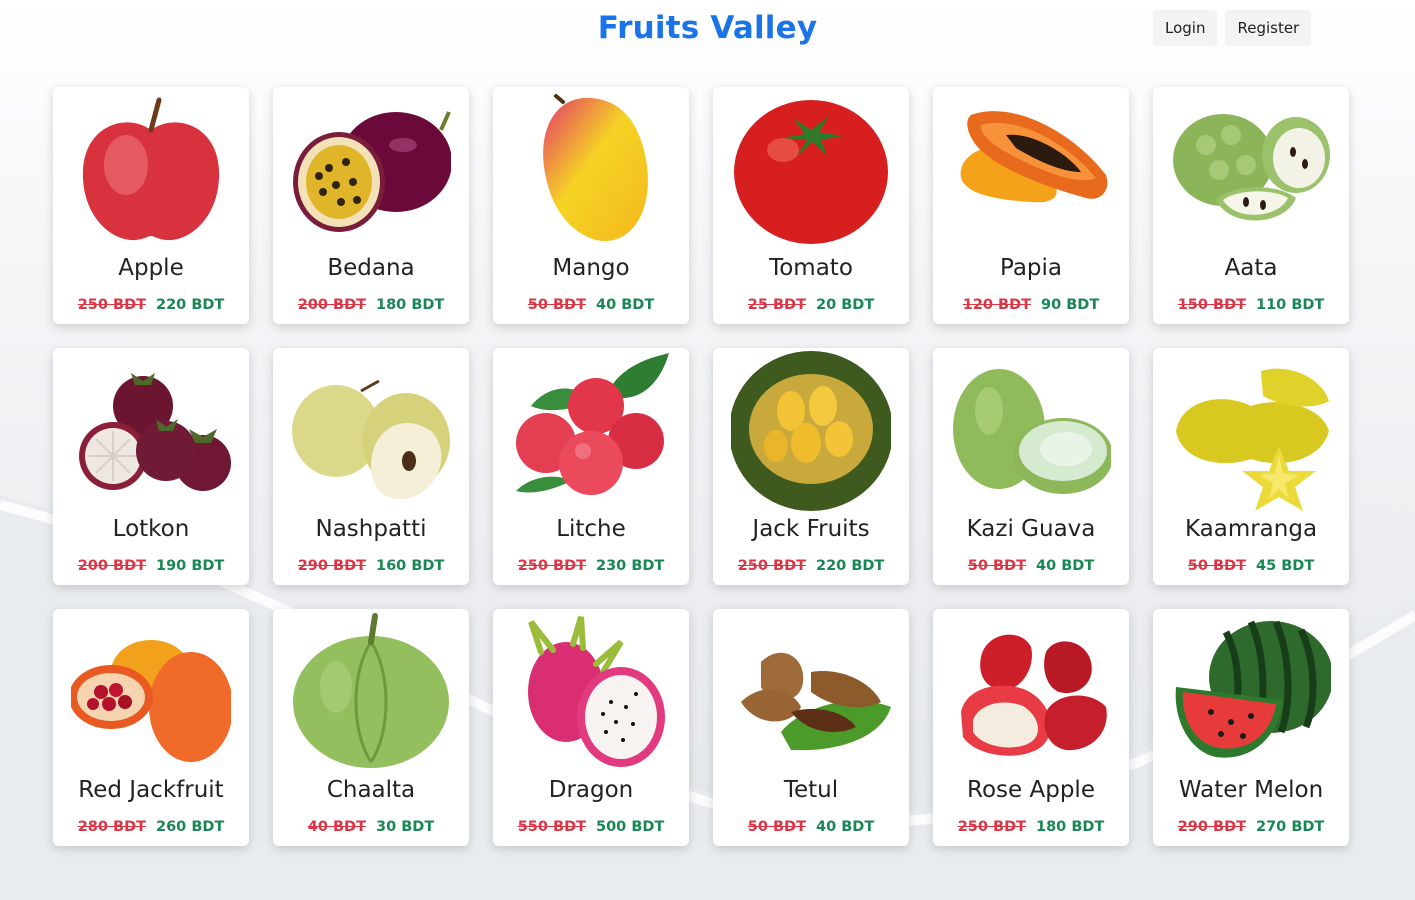  I want to click on nav: Login Register, so click(1232, 28).